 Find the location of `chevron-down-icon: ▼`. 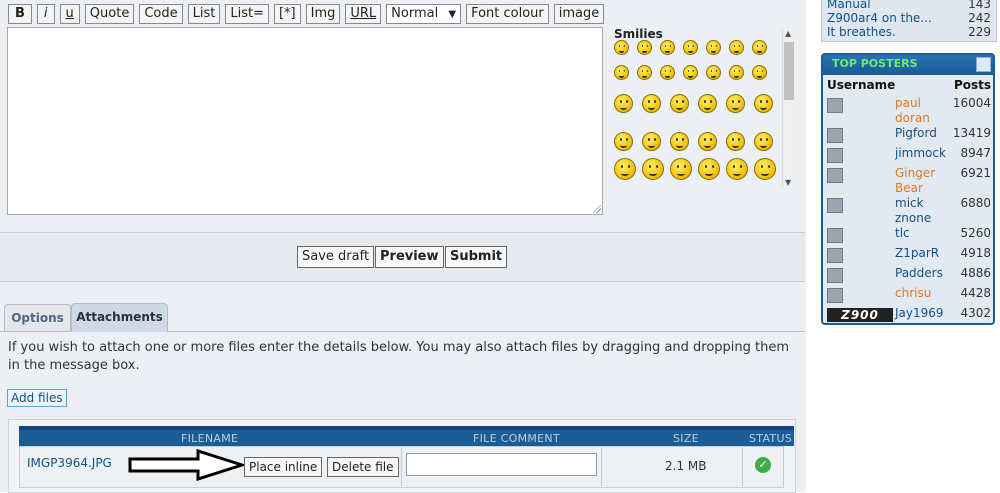

chevron-down-icon: ▼ is located at coordinates (452, 14).